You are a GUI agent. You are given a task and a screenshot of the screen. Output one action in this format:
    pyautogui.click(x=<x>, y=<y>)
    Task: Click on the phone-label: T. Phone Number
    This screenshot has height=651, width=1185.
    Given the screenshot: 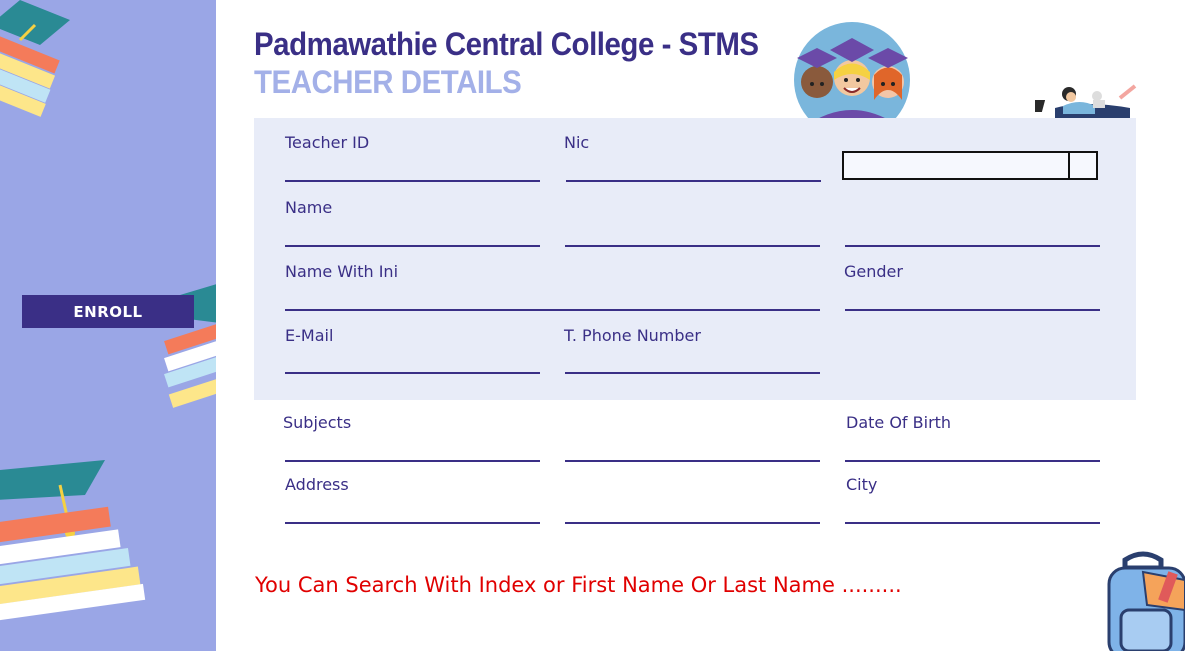 What is the action you would take?
    pyautogui.click(x=632, y=335)
    